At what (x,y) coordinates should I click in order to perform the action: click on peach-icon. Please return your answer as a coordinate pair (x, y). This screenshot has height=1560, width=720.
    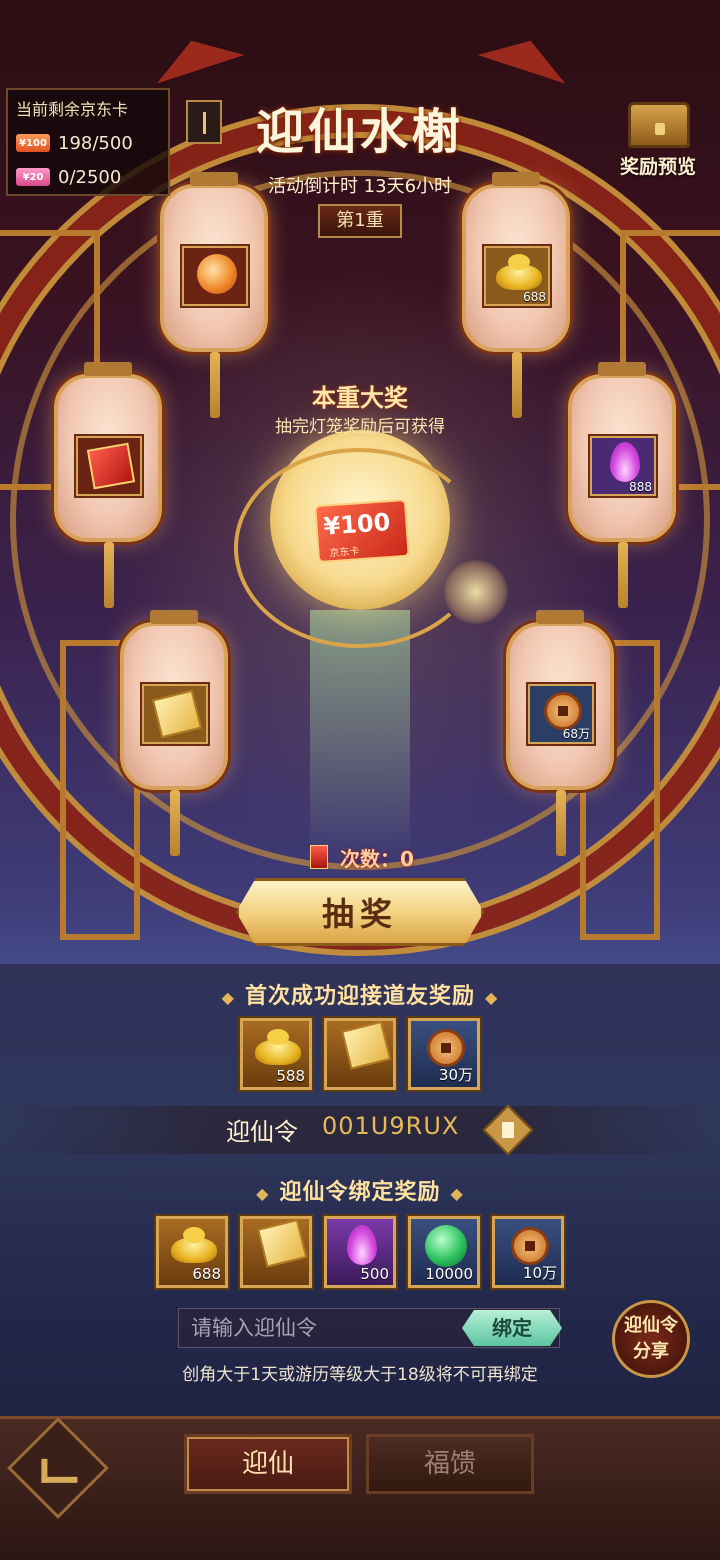
    Looking at the image, I should click on (217, 274).